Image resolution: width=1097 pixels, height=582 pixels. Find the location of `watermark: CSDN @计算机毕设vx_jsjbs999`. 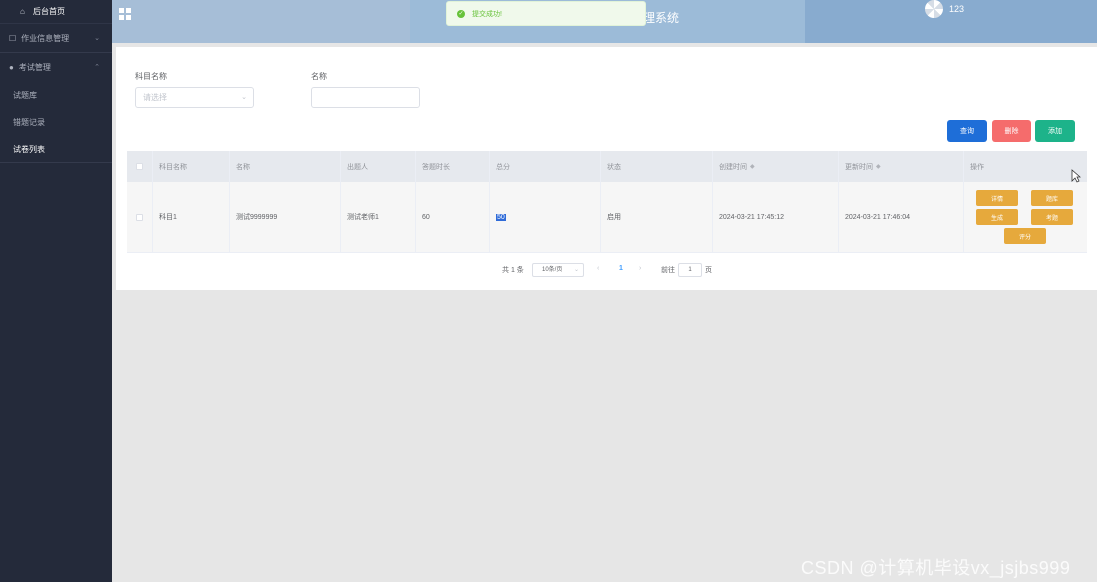

watermark: CSDN @计算机毕设vx_jsjbs999 is located at coordinates (936, 568).